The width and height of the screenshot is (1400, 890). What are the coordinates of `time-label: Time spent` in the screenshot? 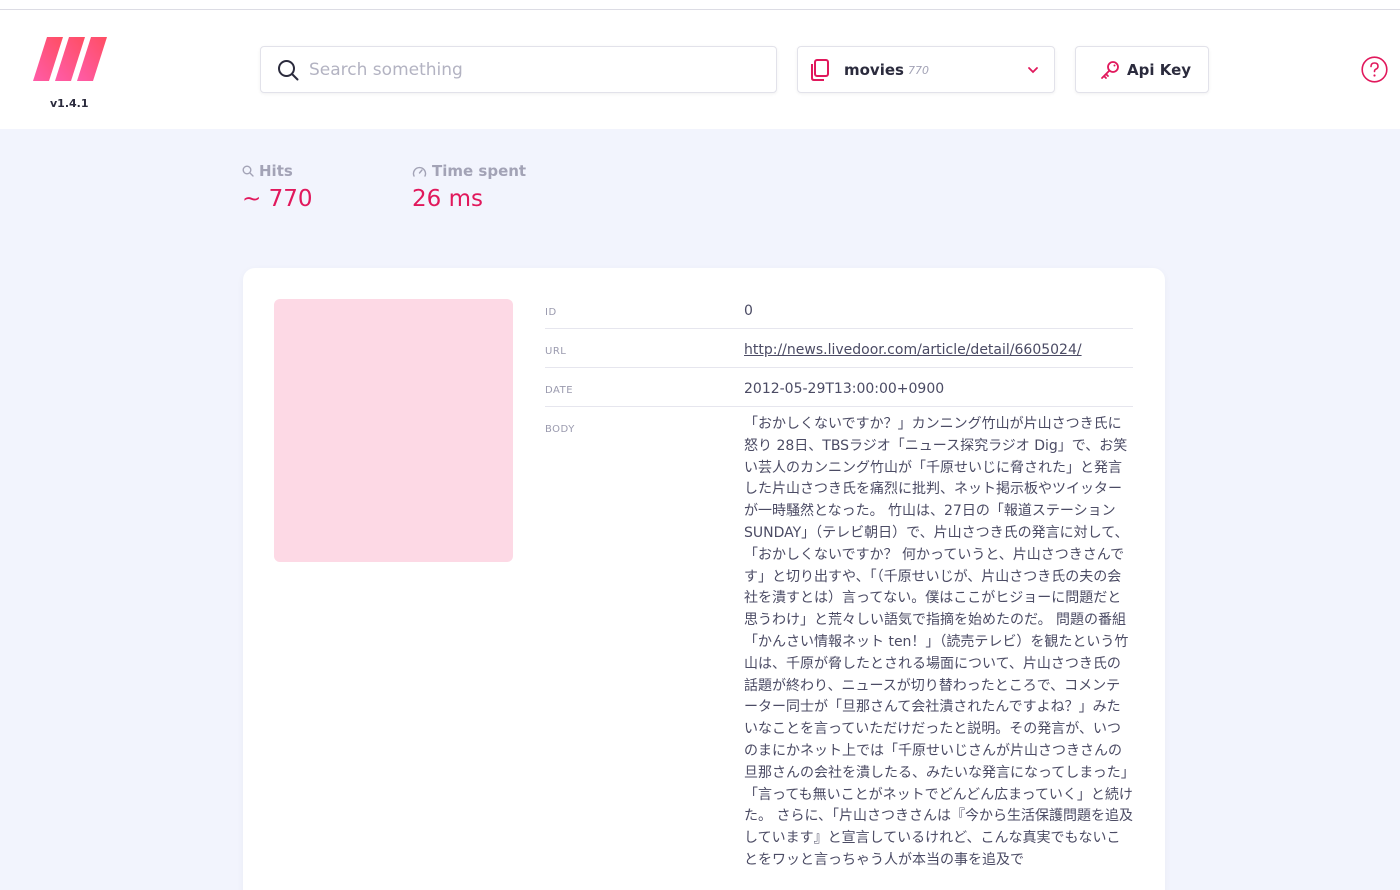 It's located at (479, 171).